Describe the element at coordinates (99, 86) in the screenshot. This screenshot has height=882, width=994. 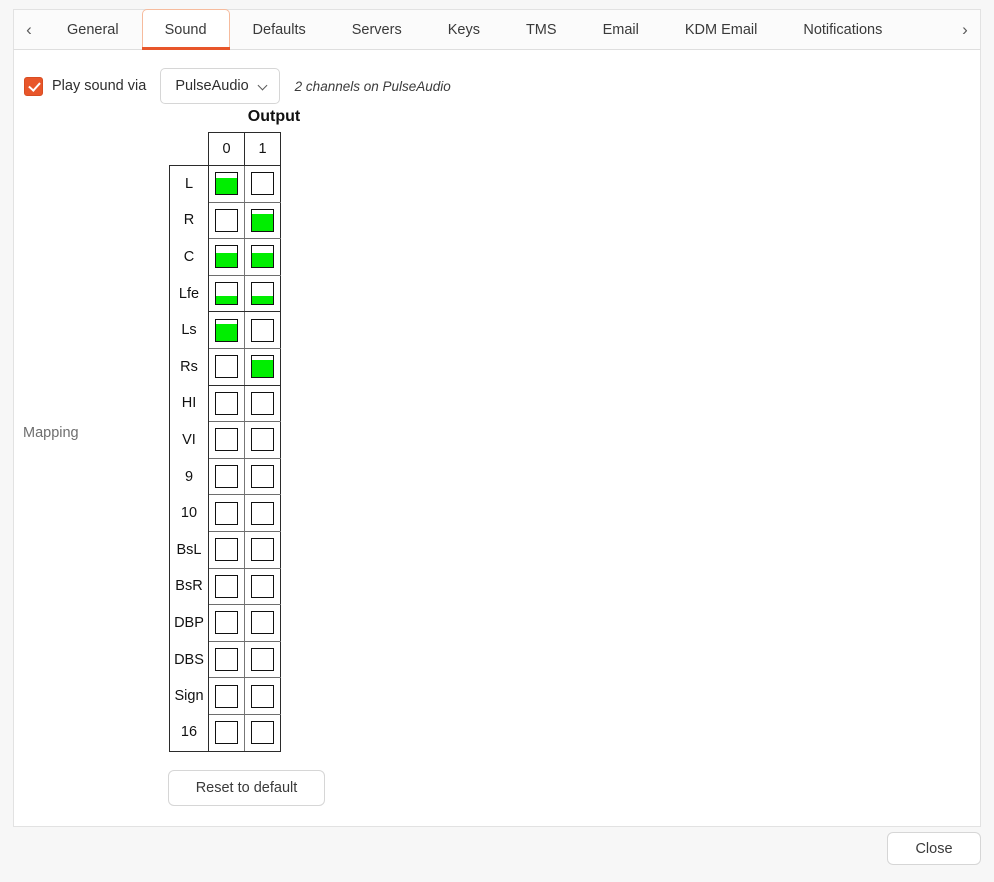
I see `play-sound-label: Play sound via` at that location.